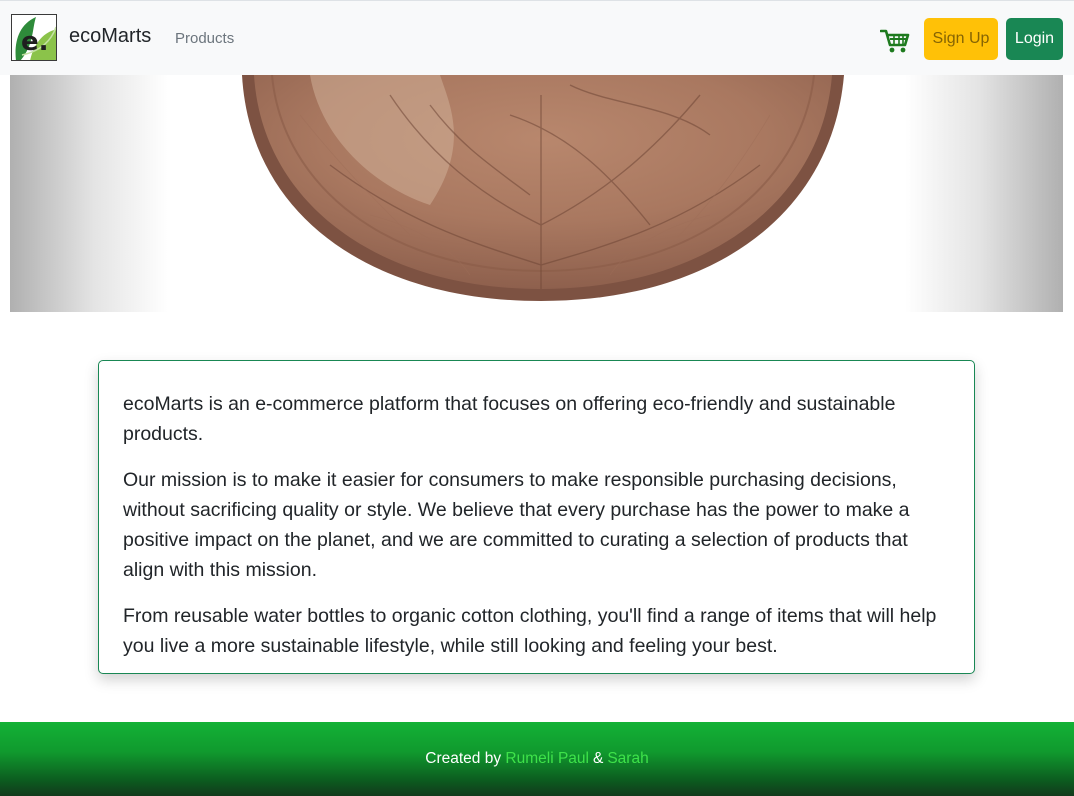 This screenshot has width=1074, height=796. Describe the element at coordinates (110, 36) in the screenshot. I see `brand-name: ecoMarts` at that location.